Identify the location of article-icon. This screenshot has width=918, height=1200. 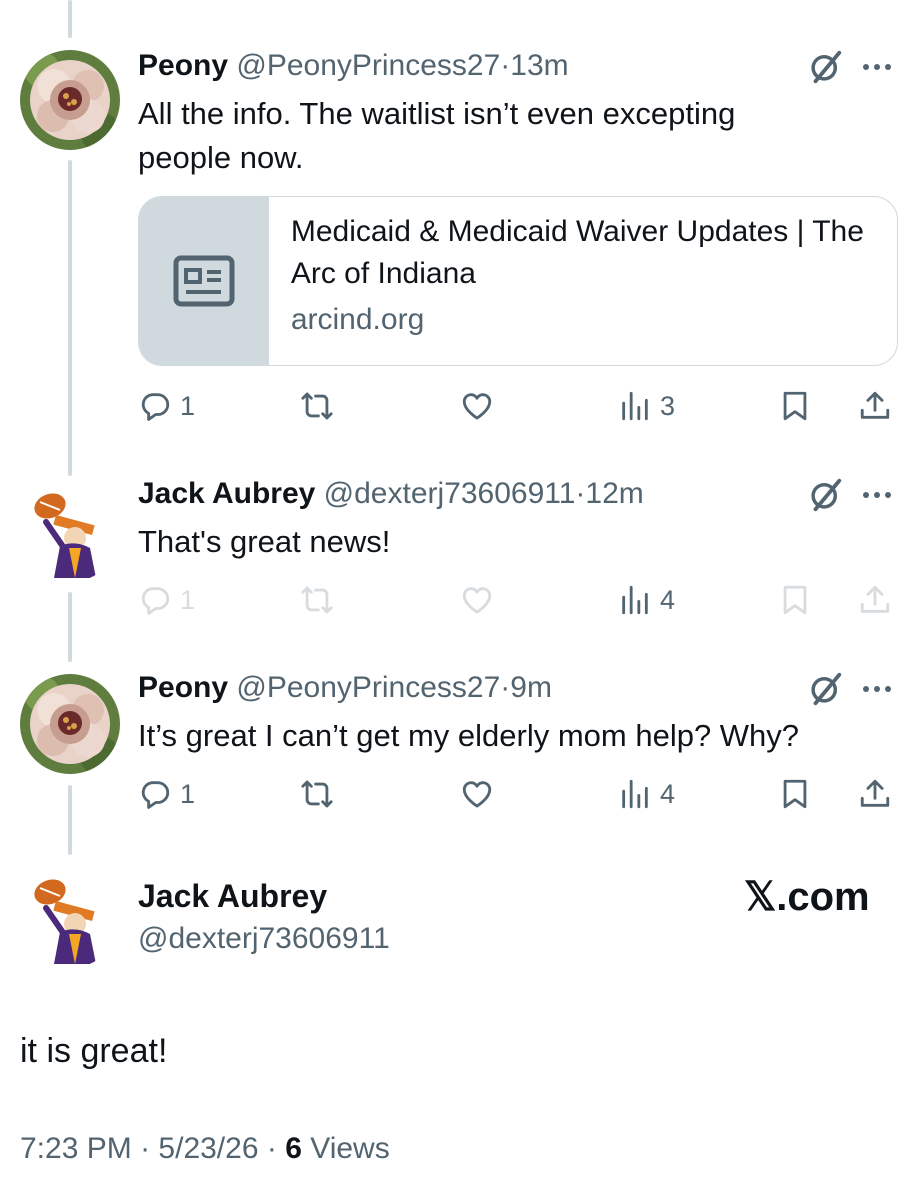
(204, 281).